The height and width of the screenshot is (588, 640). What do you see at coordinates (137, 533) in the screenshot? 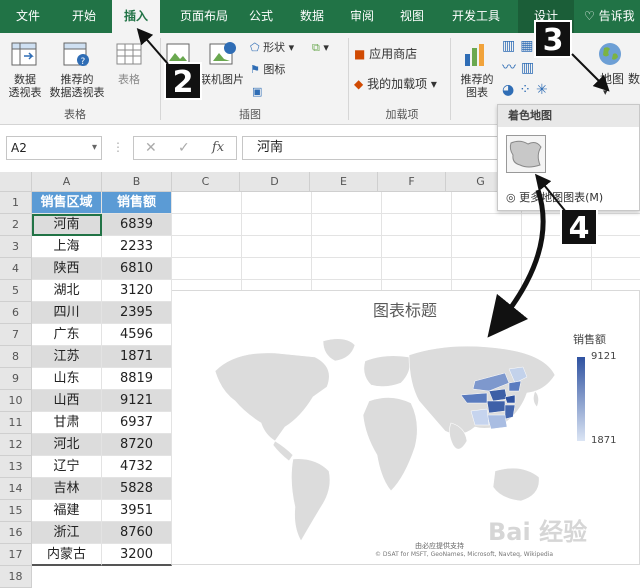
I see `table-cell: 8760` at bounding box center [137, 533].